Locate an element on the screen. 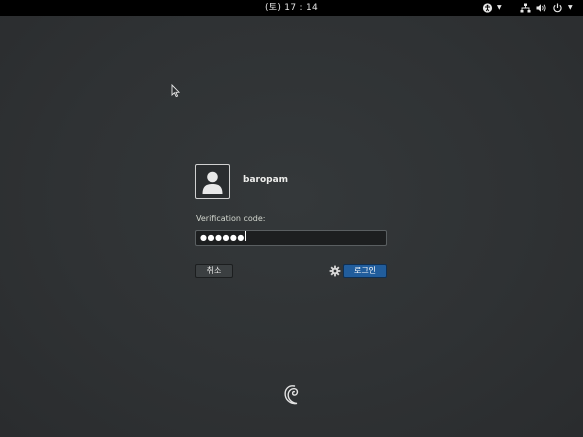 This screenshot has width=583, height=437. network-icon is located at coordinates (525, 8).